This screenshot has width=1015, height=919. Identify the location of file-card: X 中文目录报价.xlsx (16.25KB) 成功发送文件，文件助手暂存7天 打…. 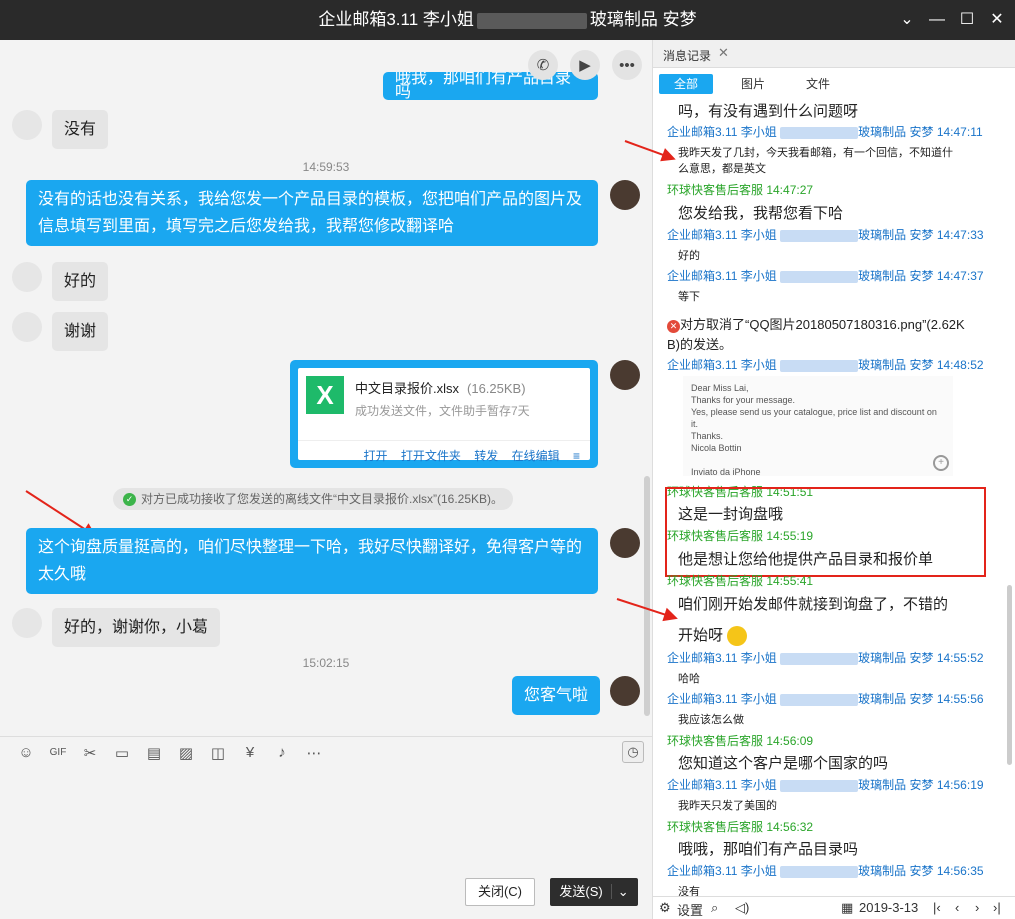
(444, 414).